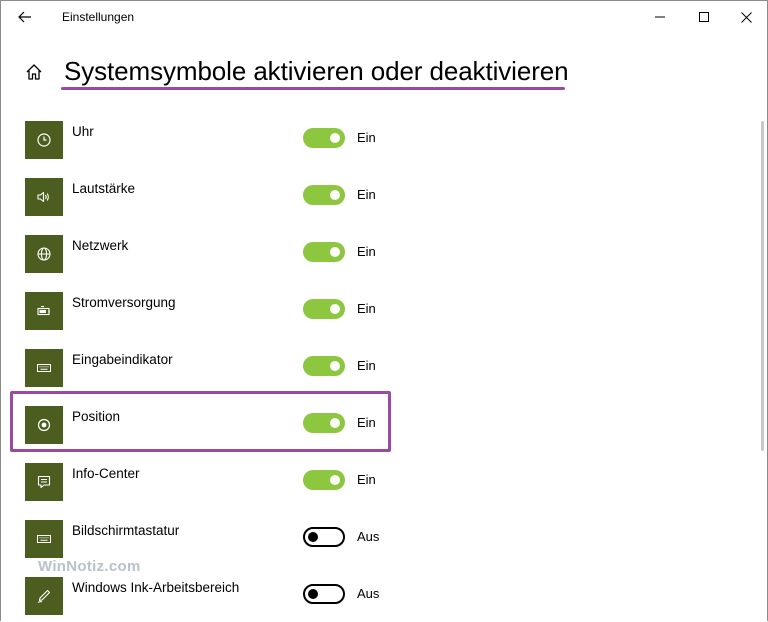  Describe the element at coordinates (324, 594) in the screenshot. I see `toggle-windows-ink` at that location.